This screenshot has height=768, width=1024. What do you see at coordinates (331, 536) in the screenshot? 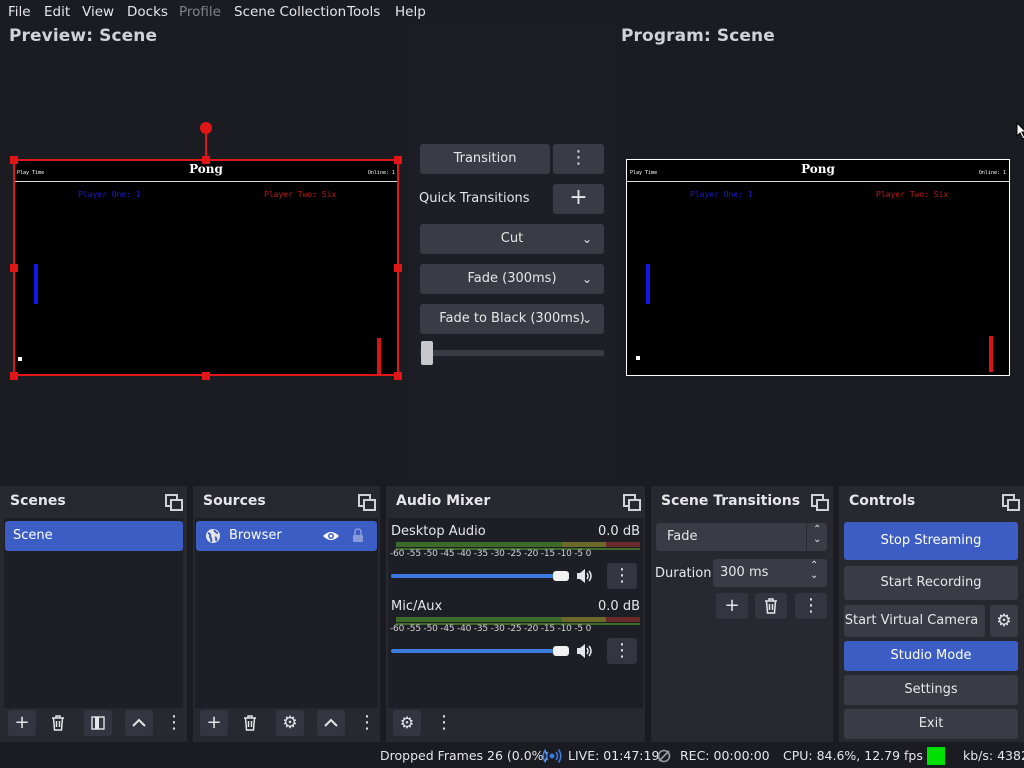
I see `eye-icon` at bounding box center [331, 536].